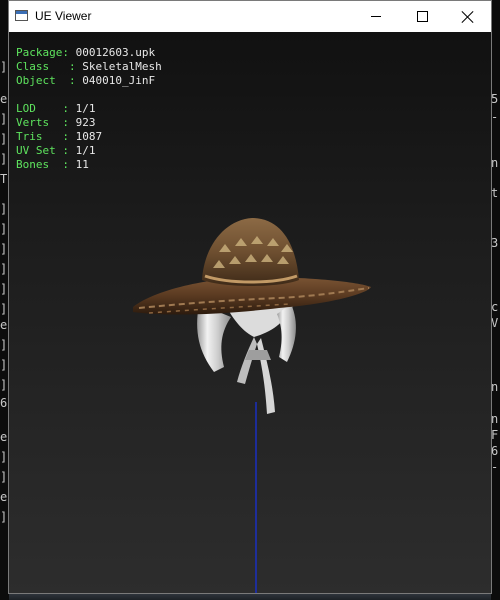  What do you see at coordinates (495, 435) in the screenshot?
I see `console-char: F` at bounding box center [495, 435].